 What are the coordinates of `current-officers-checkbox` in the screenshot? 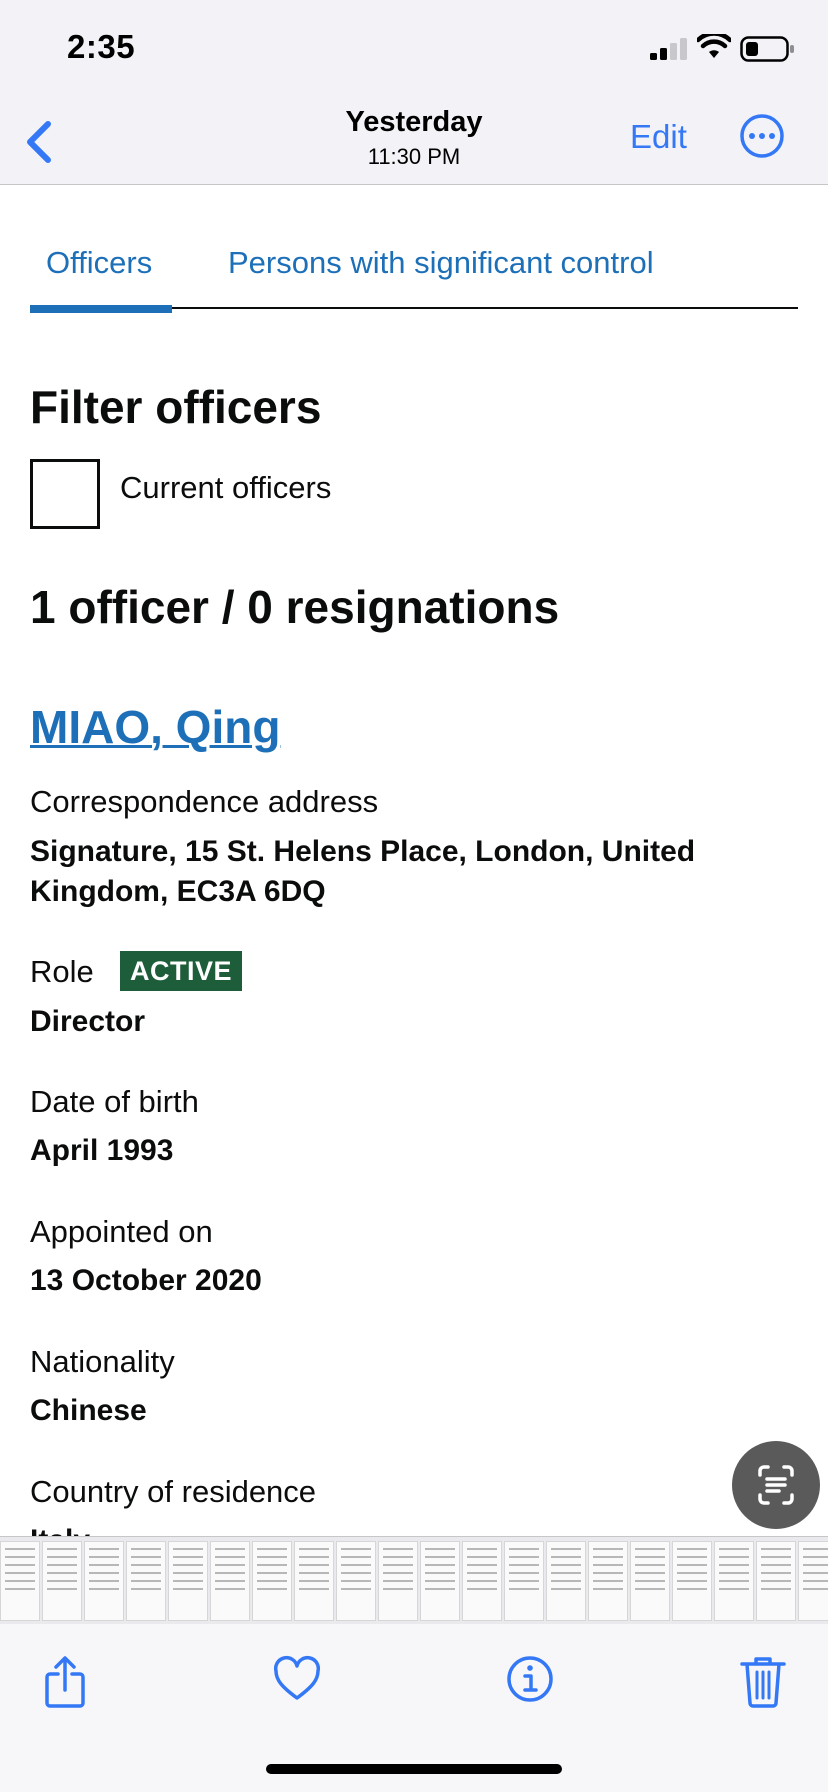 It's located at (65, 494).